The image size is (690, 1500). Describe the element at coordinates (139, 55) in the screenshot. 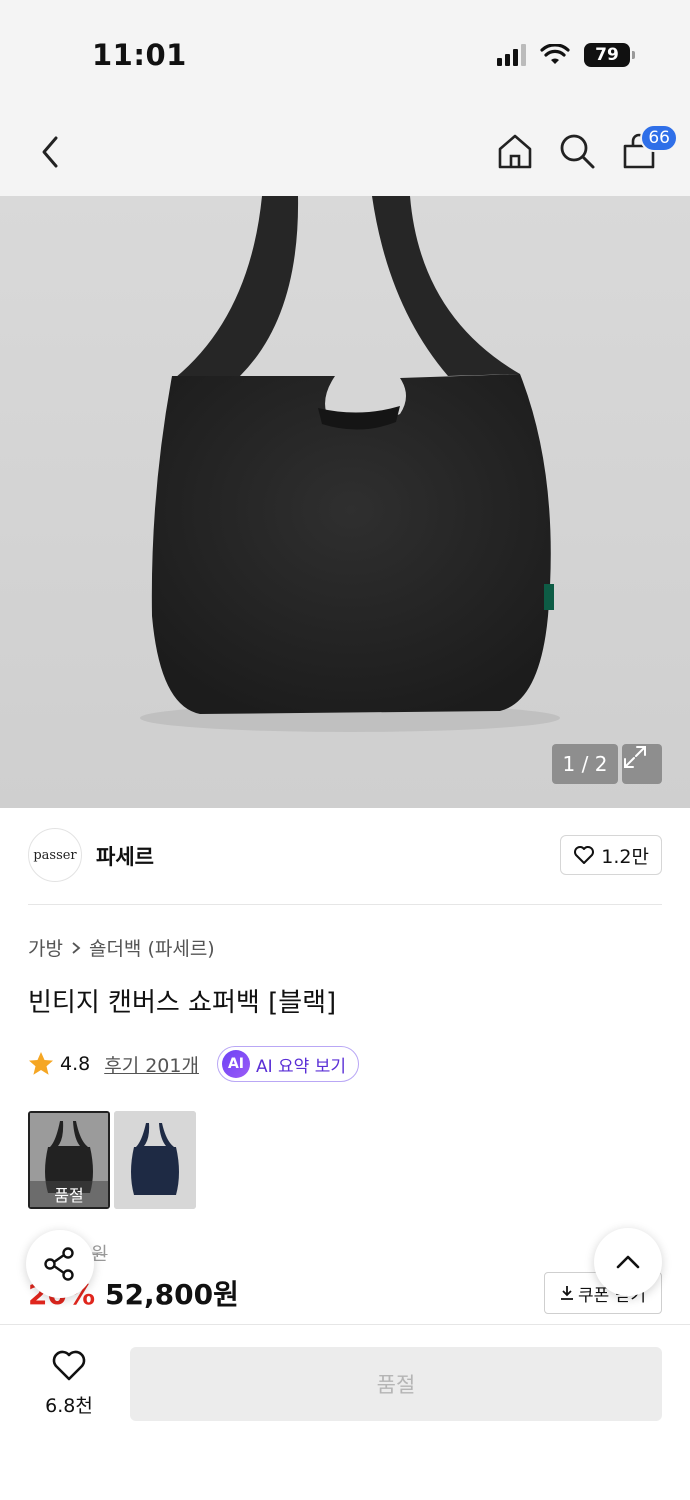

I see `status-time: 11:01` at that location.